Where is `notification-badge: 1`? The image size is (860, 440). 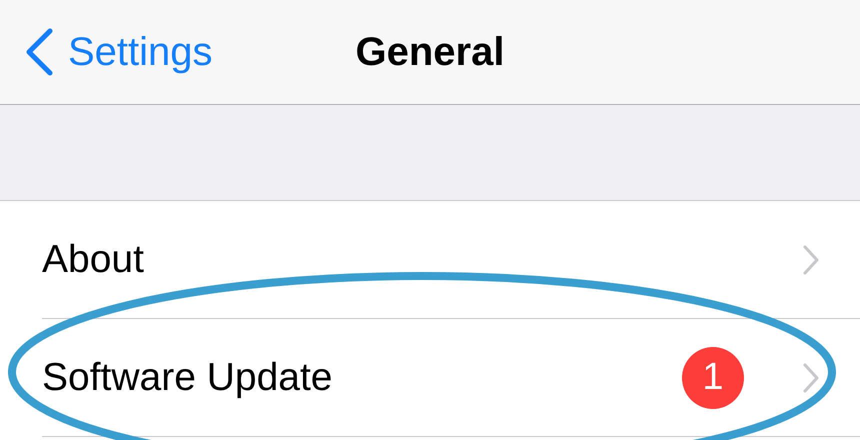
notification-badge: 1 is located at coordinates (713, 377).